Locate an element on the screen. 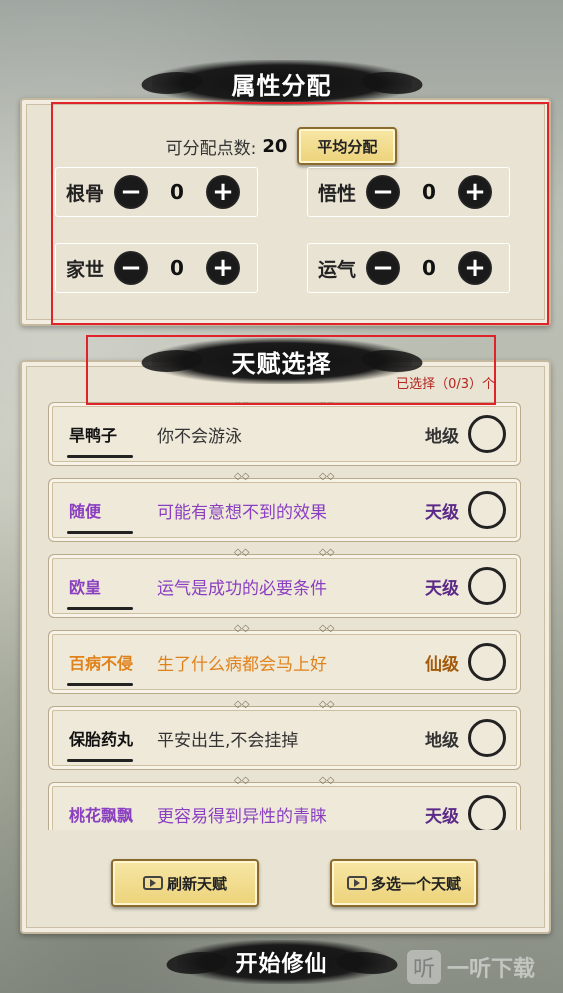 This screenshot has height=993, width=563. attribute-name: 根骨 is located at coordinates (84, 193).